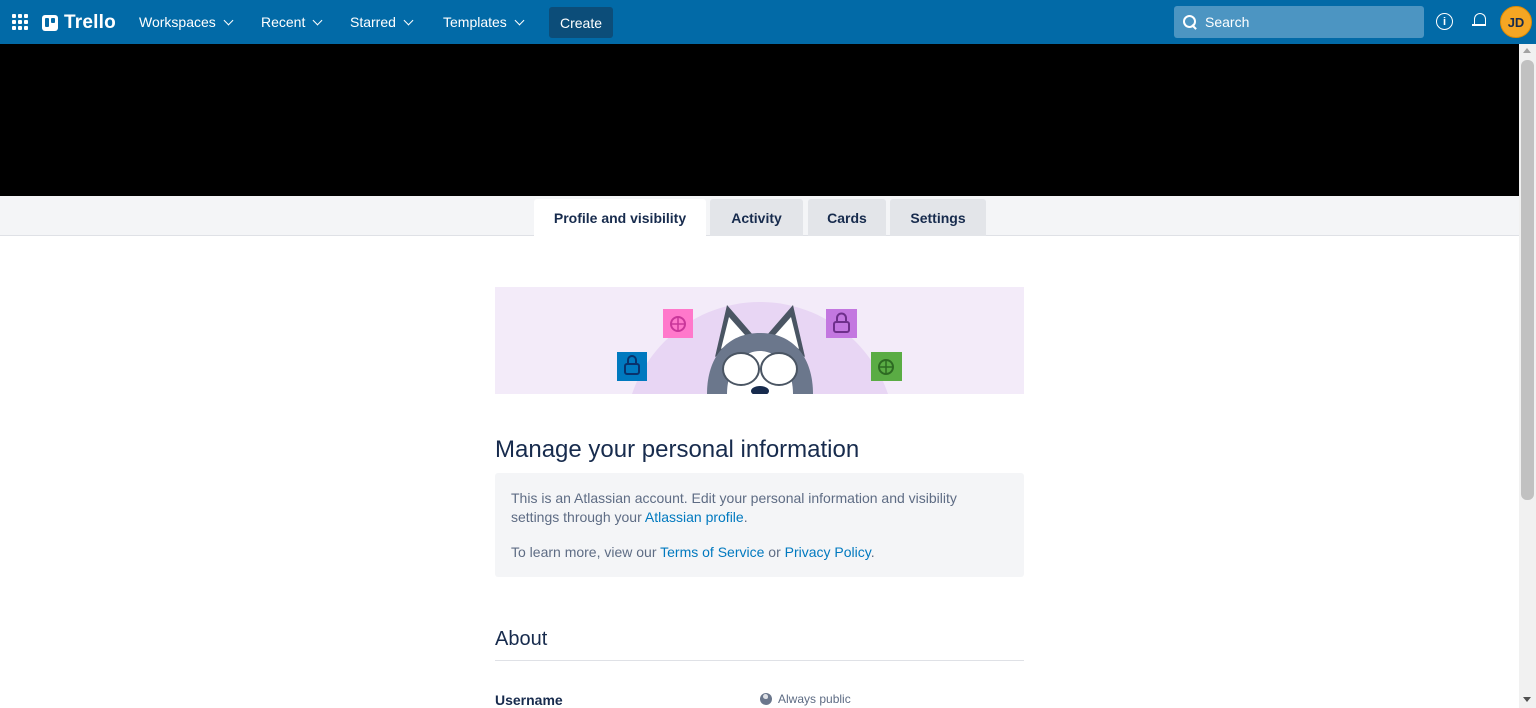 This screenshot has height=708, width=1536. I want to click on username-visibility: Always public, so click(805, 699).